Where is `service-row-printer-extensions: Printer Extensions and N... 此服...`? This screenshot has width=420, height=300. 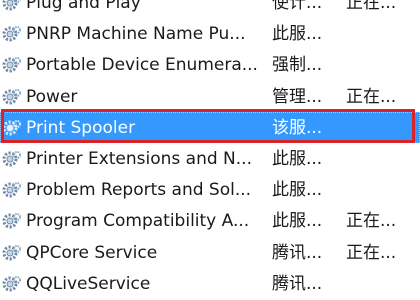 service-row-printer-extensions: Printer Extensions and N... 此服... is located at coordinates (210, 158).